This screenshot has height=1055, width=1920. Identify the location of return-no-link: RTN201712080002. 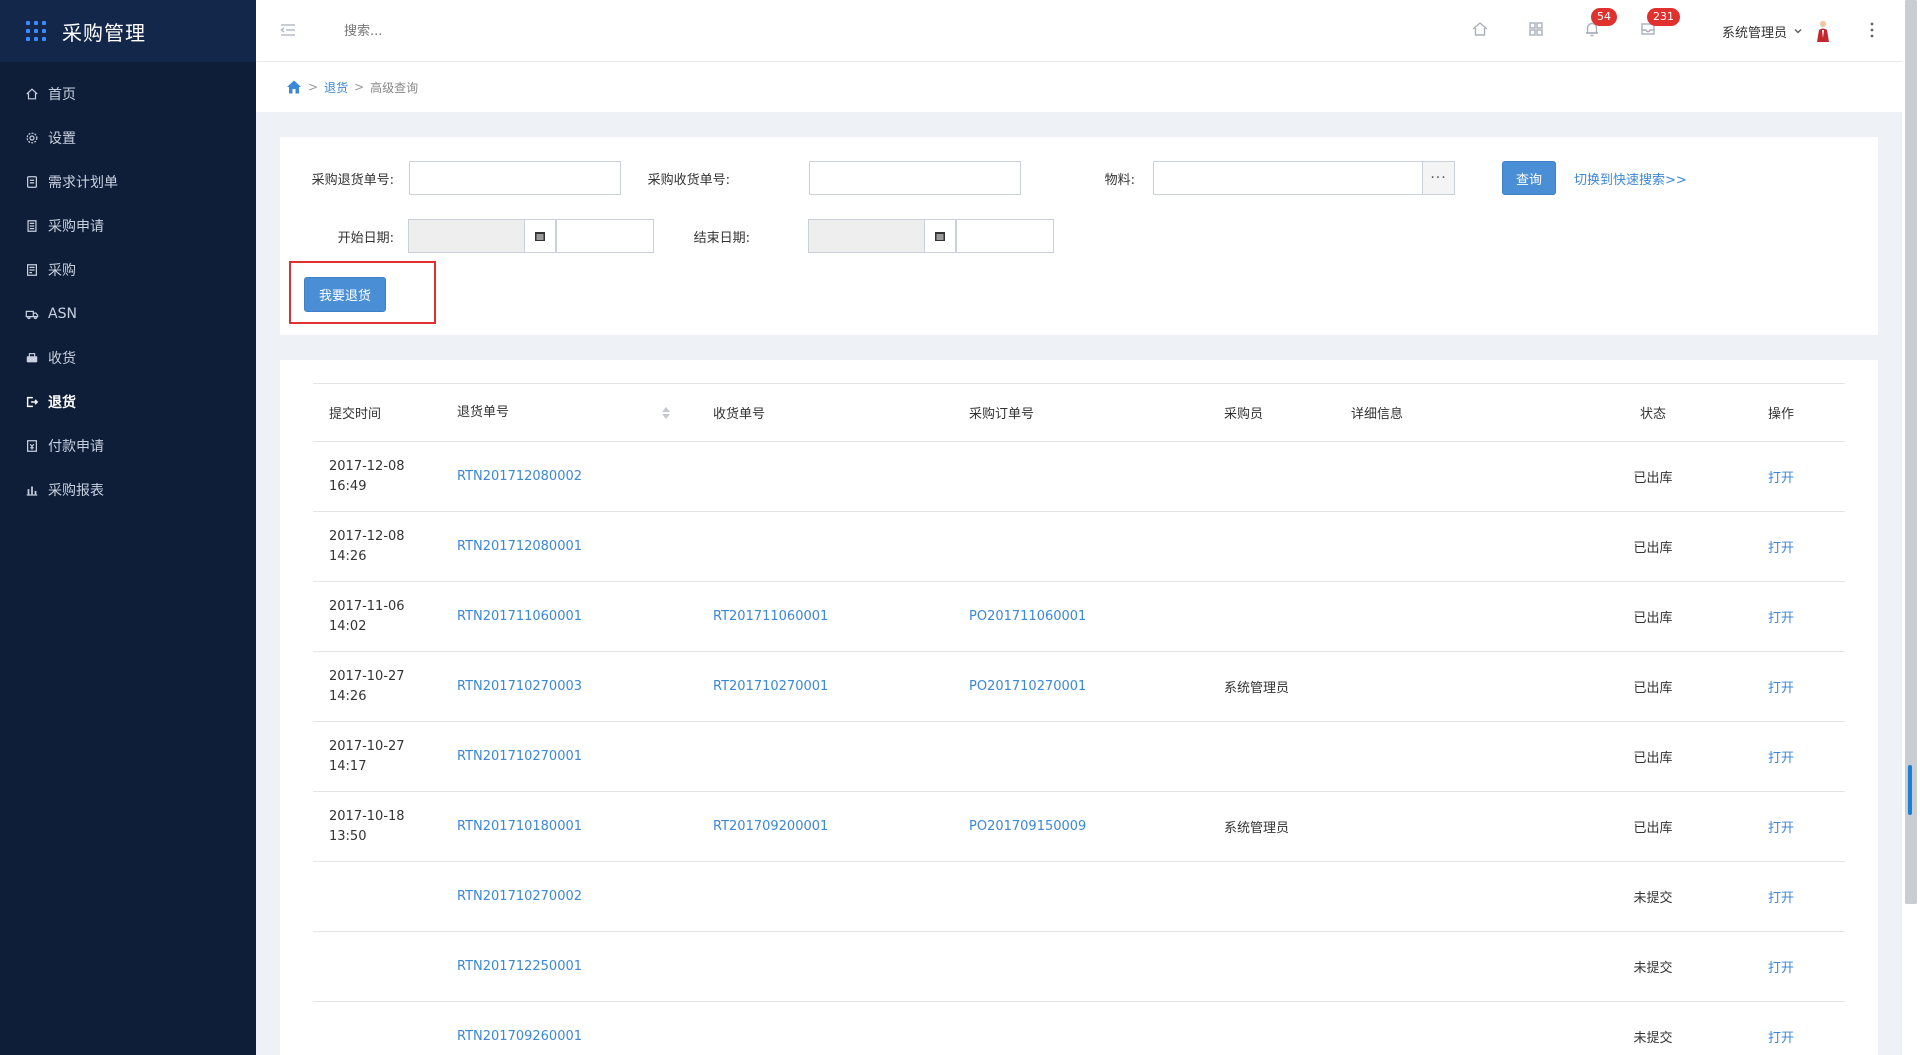
(519, 476).